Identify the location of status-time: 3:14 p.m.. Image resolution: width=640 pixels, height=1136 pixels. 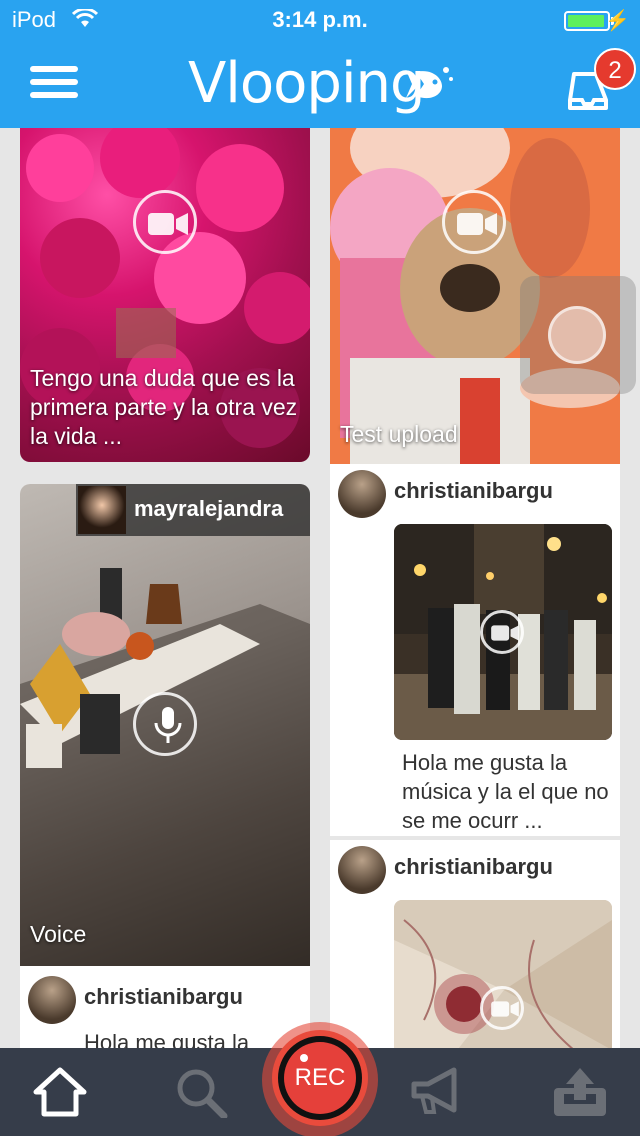
(320, 19).